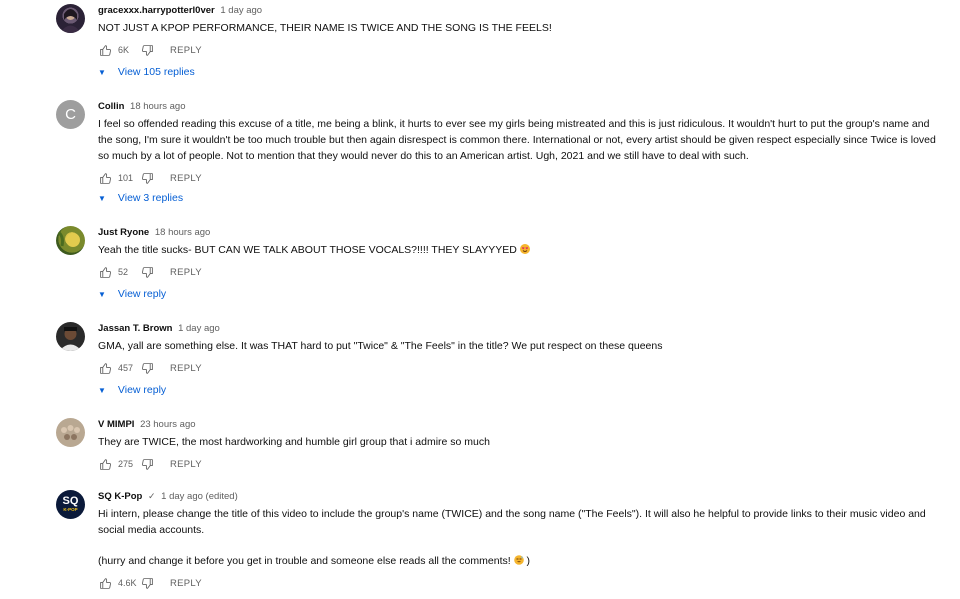 Image resolution: width=960 pixels, height=599 pixels. Describe the element at coordinates (126, 368) in the screenshot. I see `like-count: 457` at that location.